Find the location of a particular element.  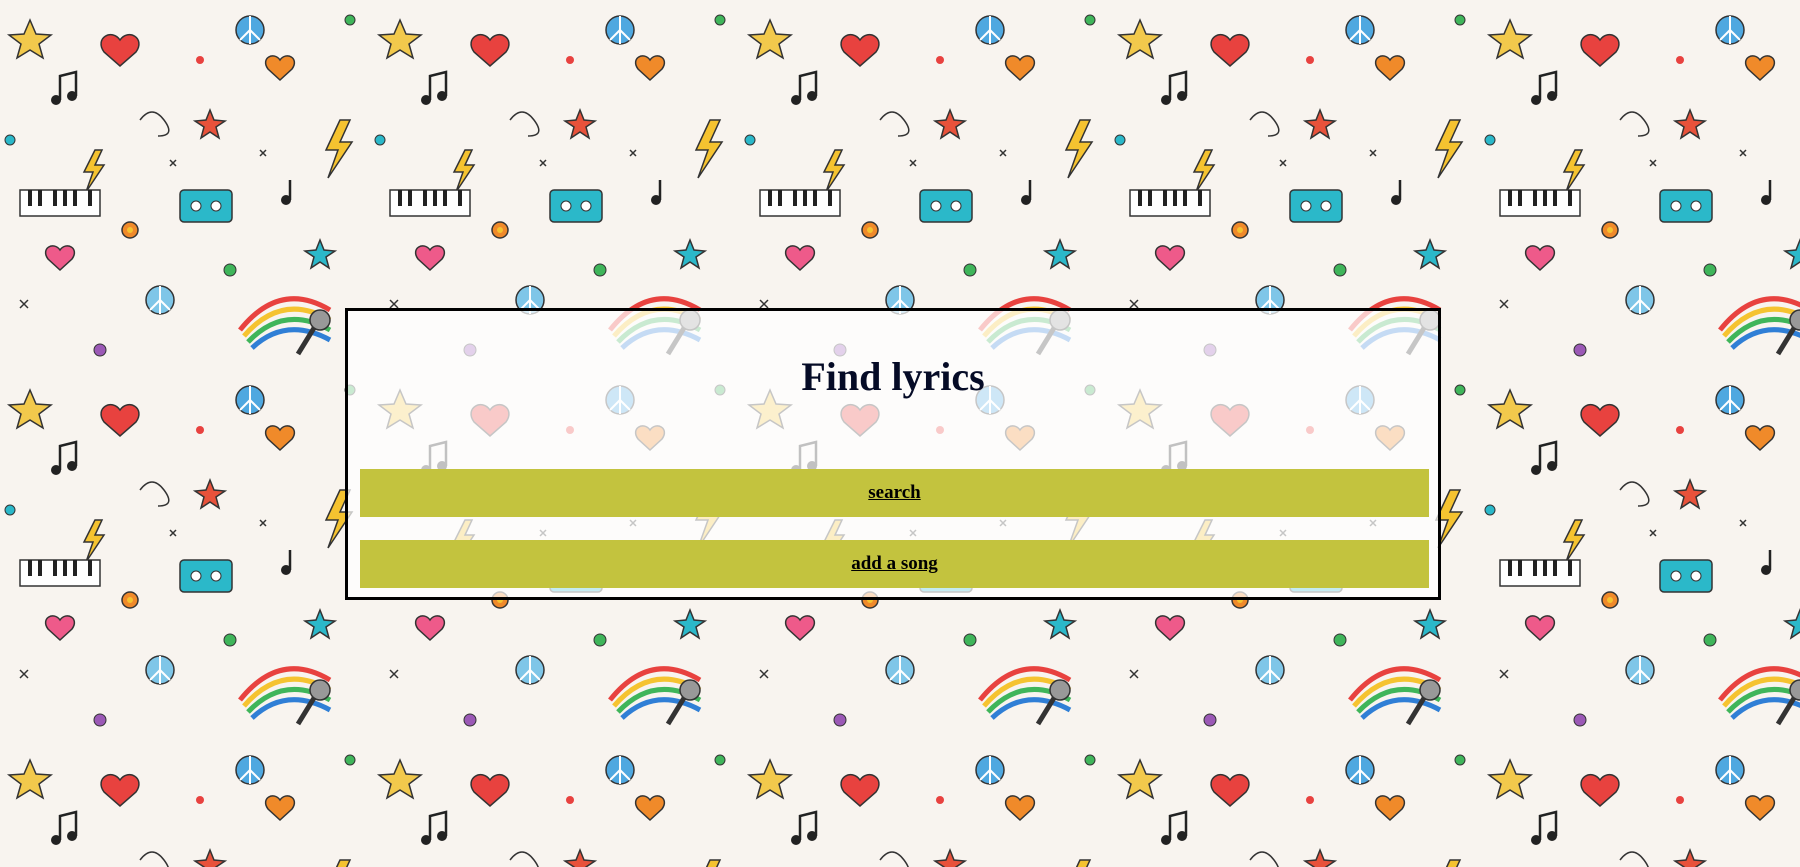

add-song-button: add a song is located at coordinates (894, 564).